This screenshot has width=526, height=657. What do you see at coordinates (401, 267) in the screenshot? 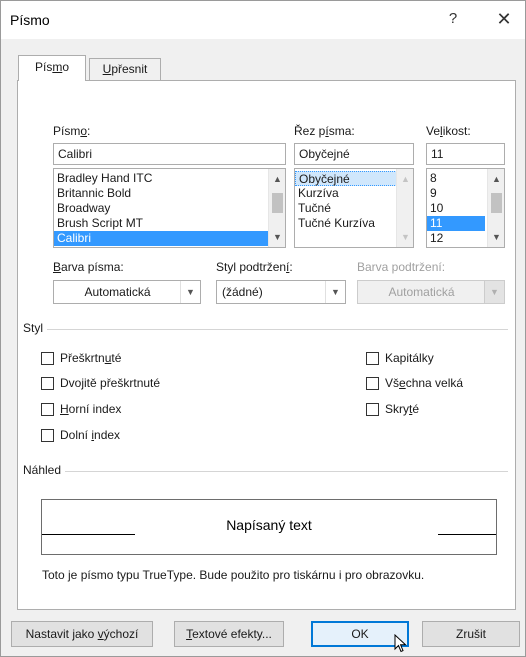
I see `underline-color-label: Barva podtržení:` at bounding box center [401, 267].